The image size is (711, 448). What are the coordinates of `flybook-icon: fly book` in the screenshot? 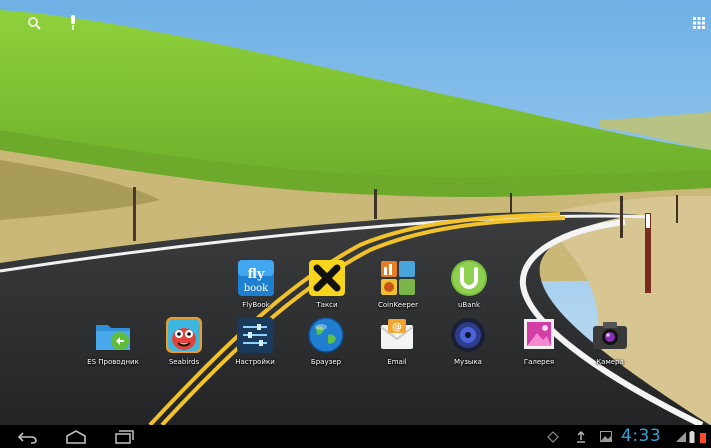 It's located at (256, 278).